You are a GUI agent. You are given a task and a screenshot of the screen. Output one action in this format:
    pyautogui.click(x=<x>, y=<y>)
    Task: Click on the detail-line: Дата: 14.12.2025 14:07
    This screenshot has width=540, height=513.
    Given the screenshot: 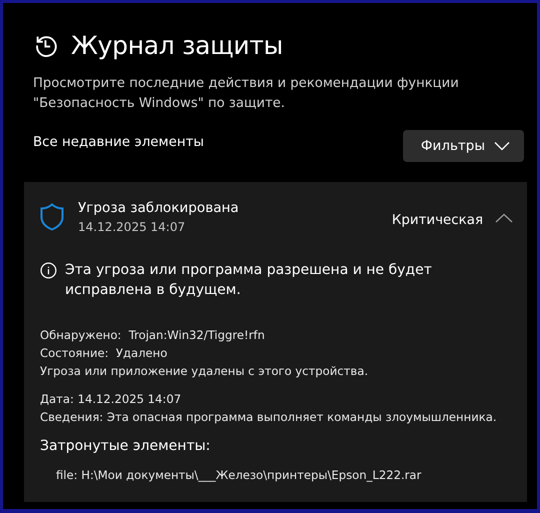 What is the action you would take?
    pyautogui.click(x=111, y=399)
    